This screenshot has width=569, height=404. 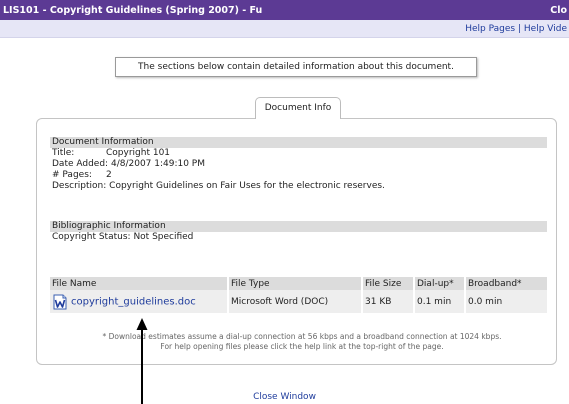 What do you see at coordinates (505, 301) in the screenshot?
I see `broadband-cell: 0.0 min` at bounding box center [505, 301].